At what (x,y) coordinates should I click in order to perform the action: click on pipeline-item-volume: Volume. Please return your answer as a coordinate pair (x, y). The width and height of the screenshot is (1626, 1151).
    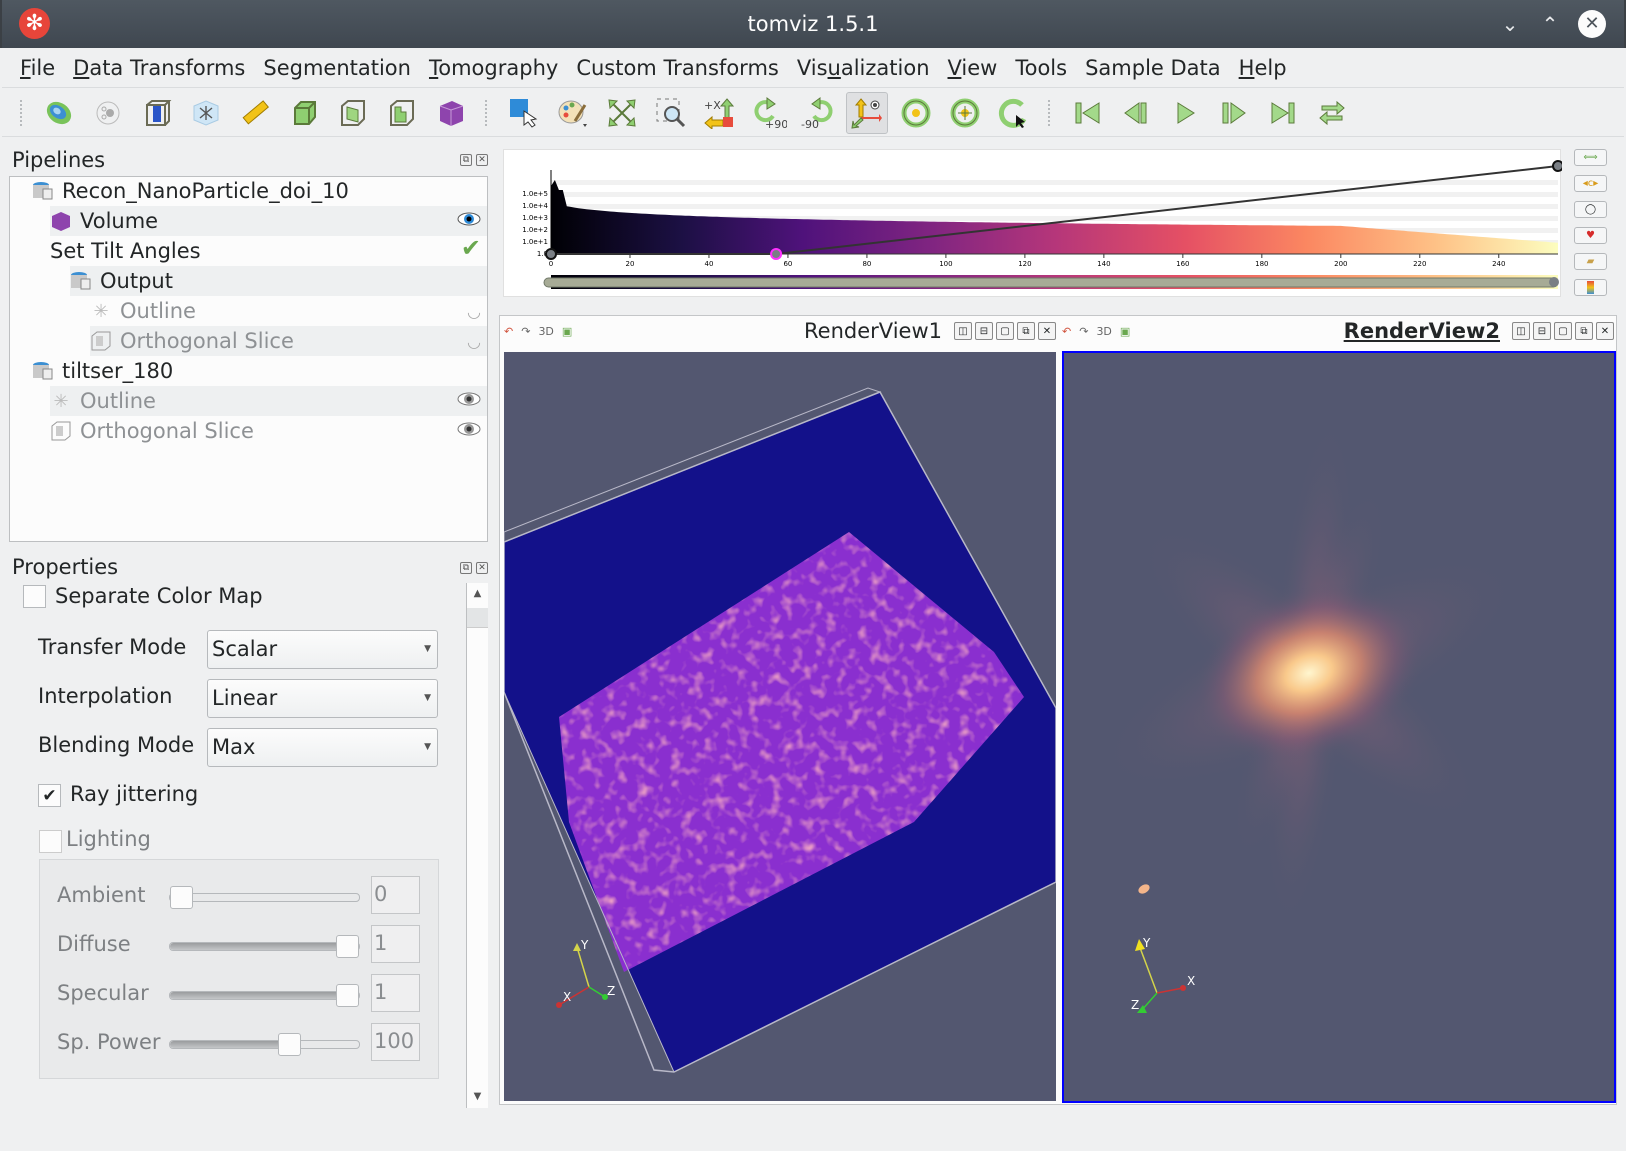
    Looking at the image, I should click on (268, 221).